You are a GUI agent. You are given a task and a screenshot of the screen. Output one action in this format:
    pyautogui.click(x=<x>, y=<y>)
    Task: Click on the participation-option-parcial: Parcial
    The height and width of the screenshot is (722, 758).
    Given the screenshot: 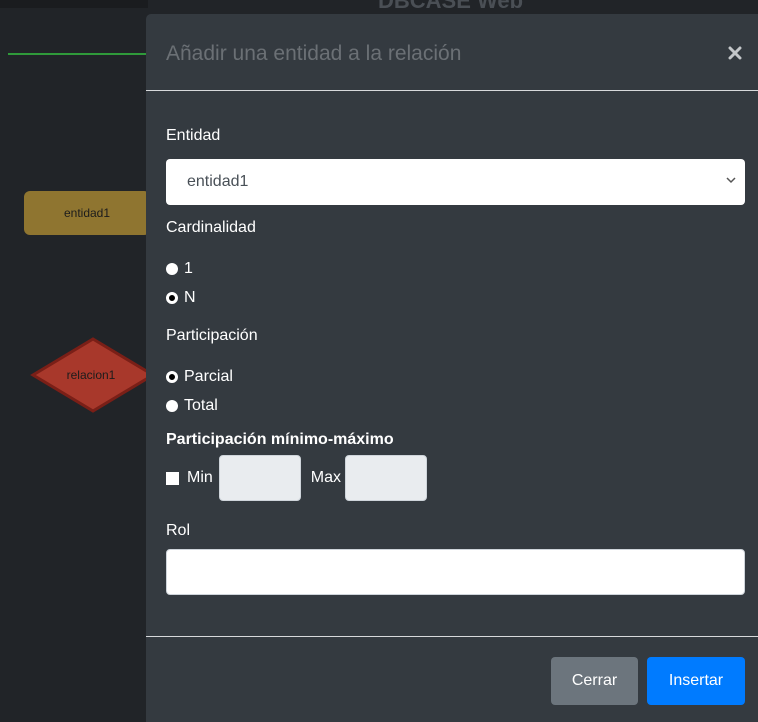 What is the action you would take?
    pyautogui.click(x=199, y=377)
    